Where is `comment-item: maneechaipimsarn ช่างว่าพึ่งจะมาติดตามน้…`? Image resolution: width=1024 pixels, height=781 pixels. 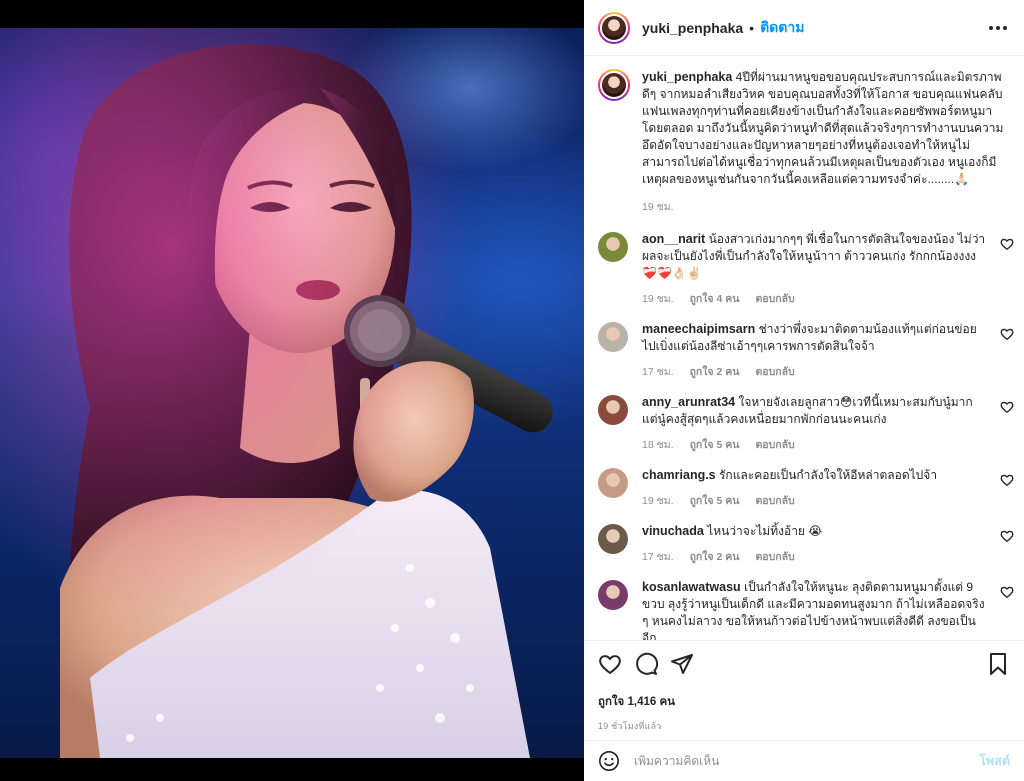 comment-item: maneechaipimsarn ช่างว่าพึ่งจะมาติดตามน้… is located at coordinates (804, 350).